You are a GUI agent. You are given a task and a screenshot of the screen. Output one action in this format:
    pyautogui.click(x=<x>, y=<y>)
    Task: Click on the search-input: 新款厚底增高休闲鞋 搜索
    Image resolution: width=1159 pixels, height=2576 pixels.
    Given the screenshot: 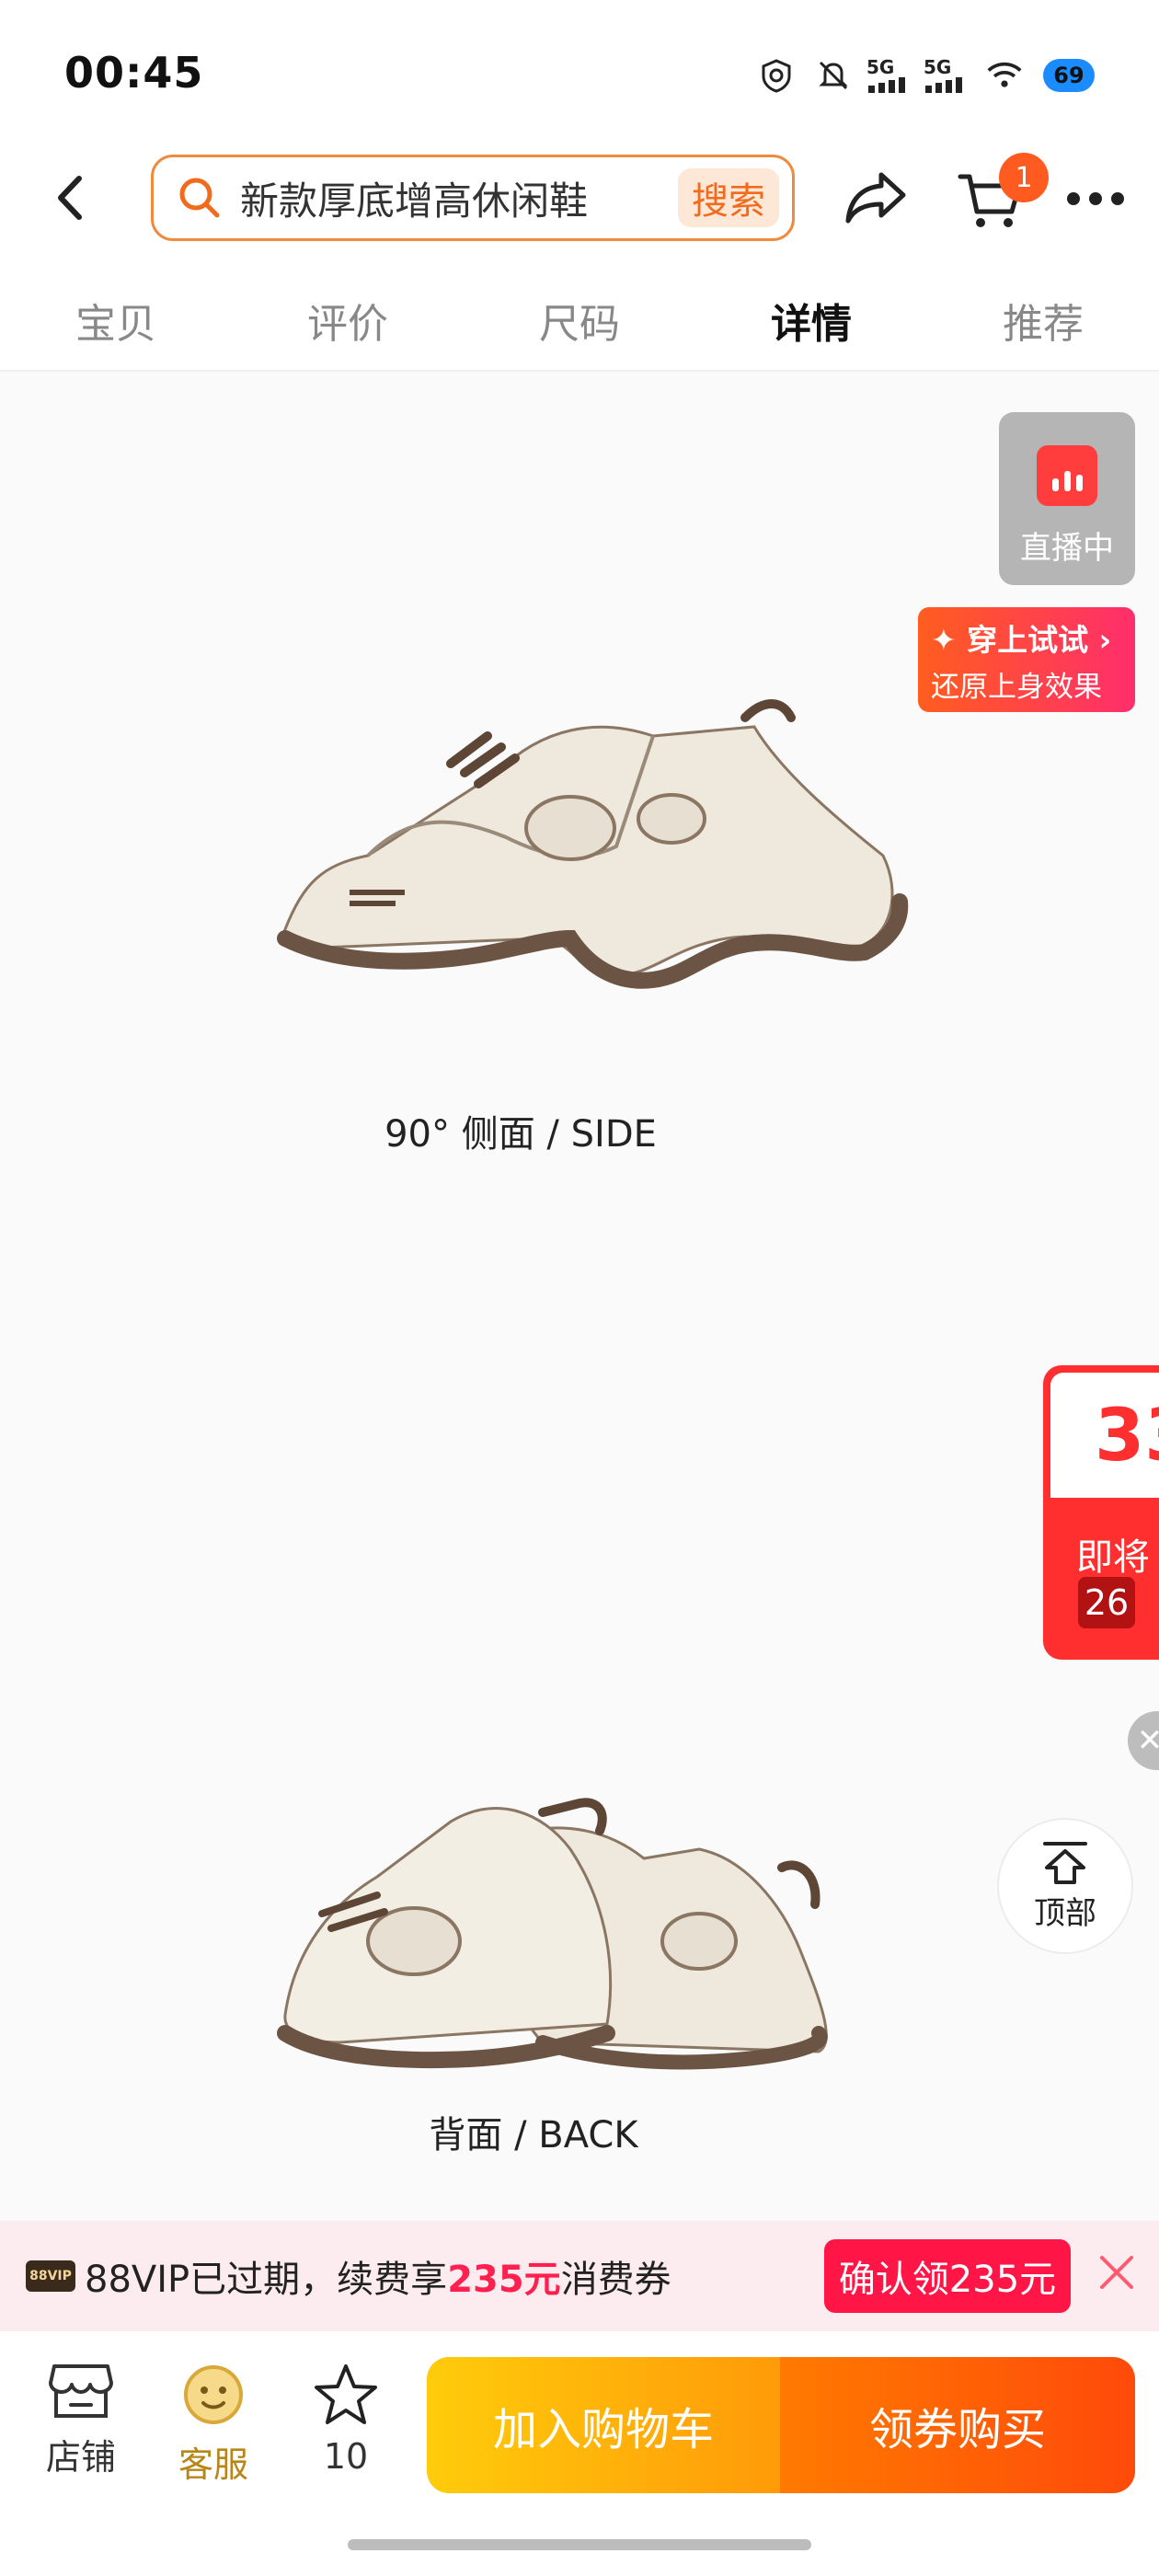 What is the action you would take?
    pyautogui.click(x=473, y=198)
    